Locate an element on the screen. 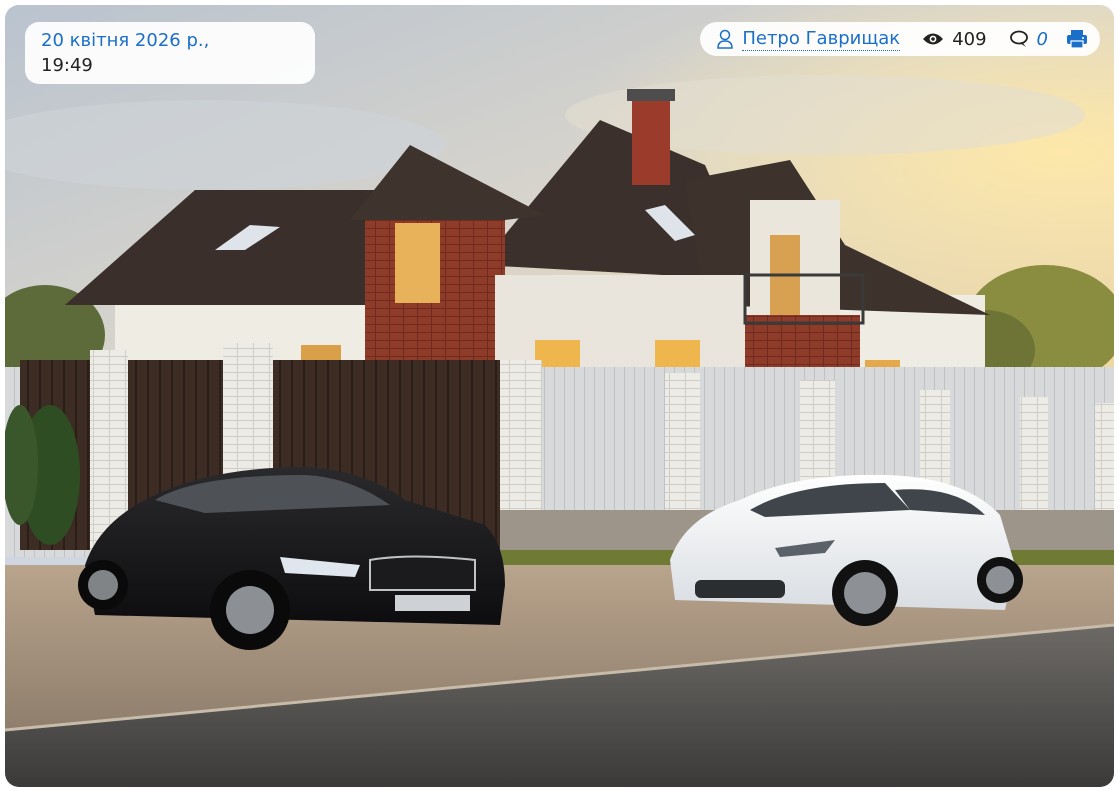 The image size is (1119, 792). eye-icon is located at coordinates (933, 39).